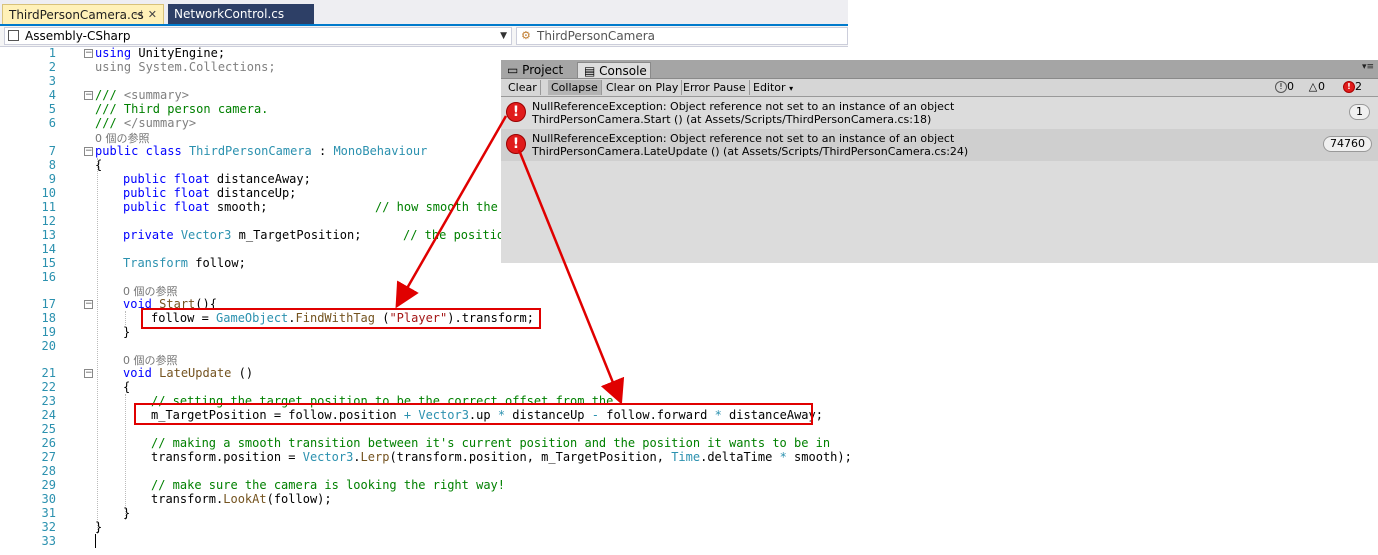  I want to click on line-number: 8, so click(52, 165).